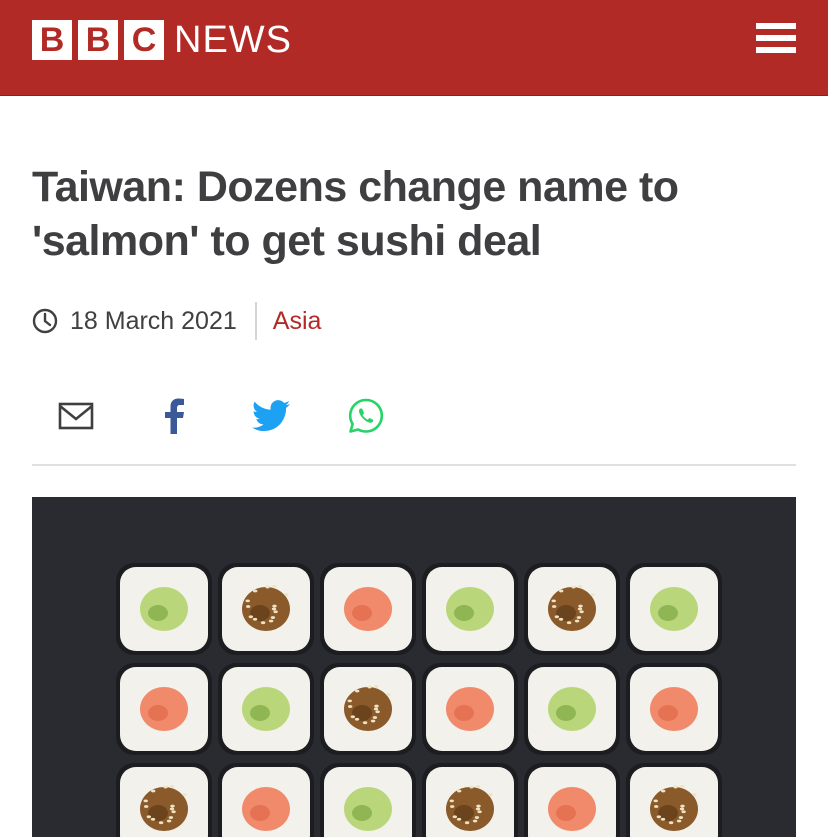 The height and width of the screenshot is (837, 828). Describe the element at coordinates (366, 416) in the screenshot. I see `whatsapp-icon` at that location.